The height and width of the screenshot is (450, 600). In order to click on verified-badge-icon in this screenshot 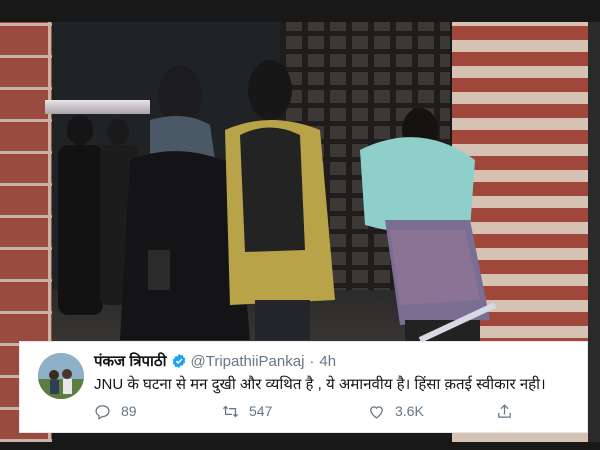, I will do `click(178, 361)`.